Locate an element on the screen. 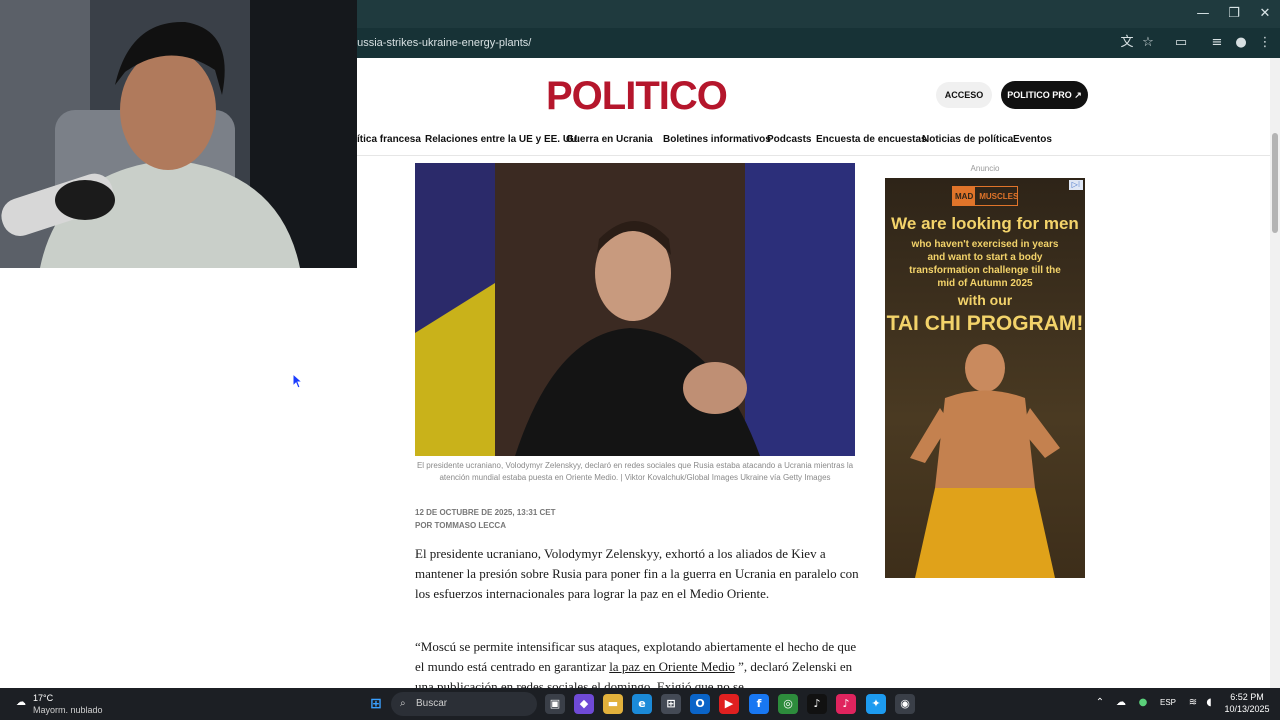  weather-temperature: 17°C is located at coordinates (43, 698).